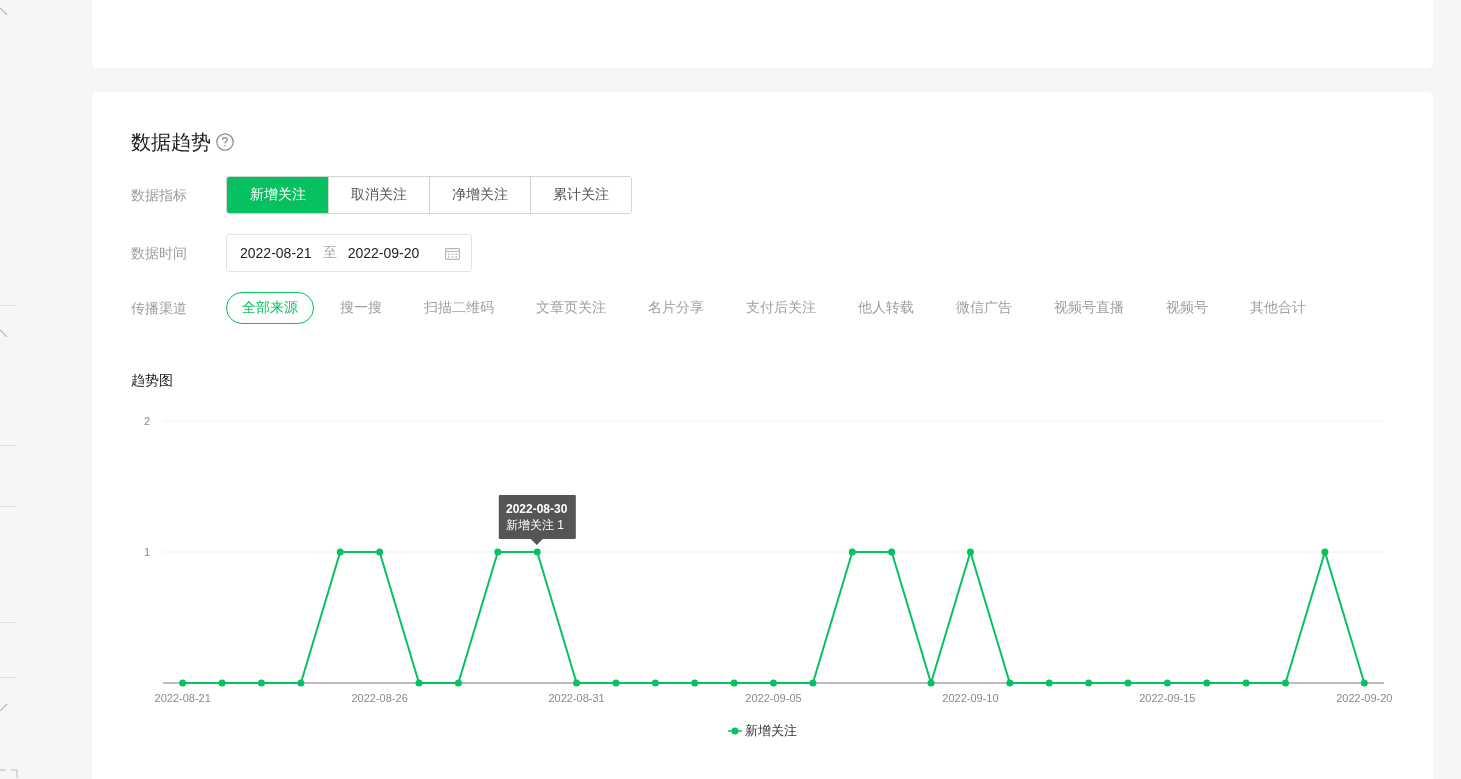  I want to click on tooltip-value: 新增关注 1, so click(535, 525).